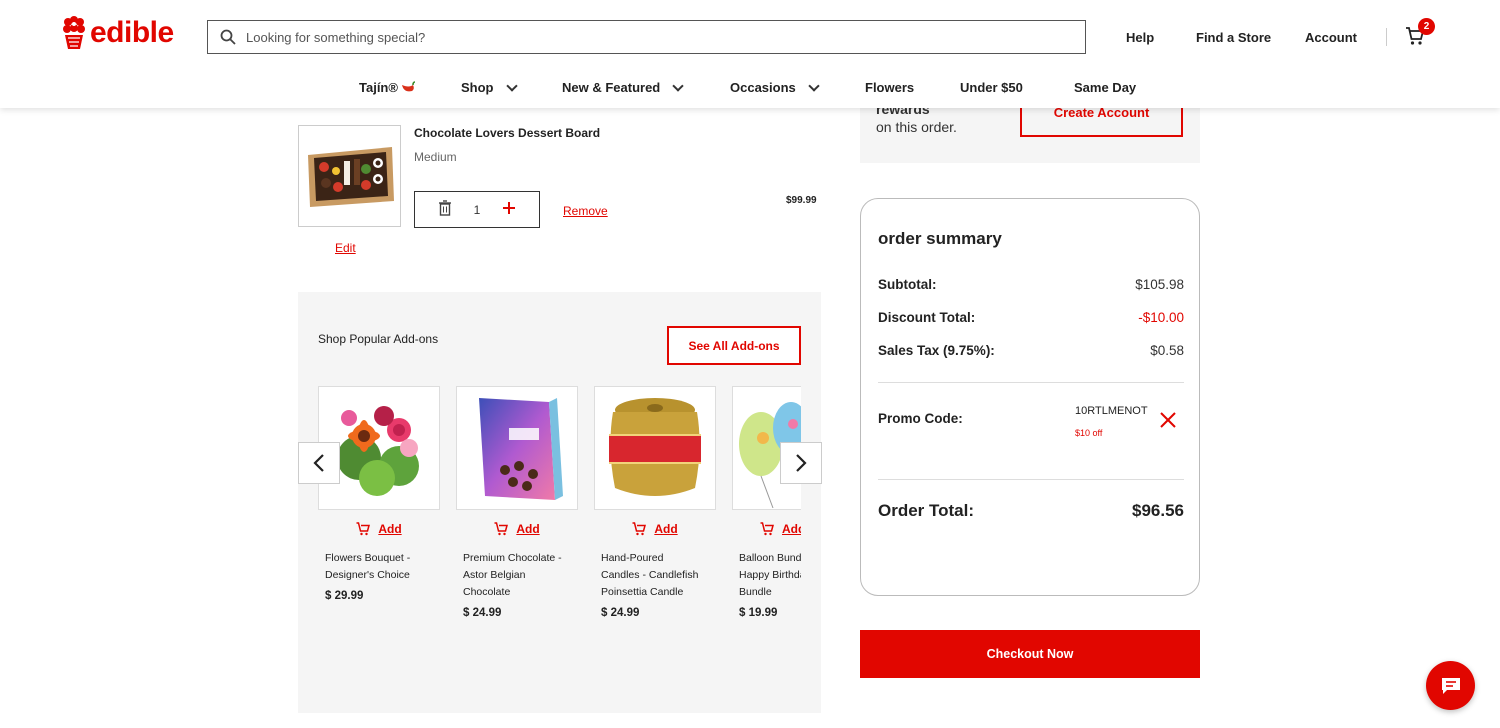 This screenshot has height=728, width=1500. I want to click on candle-jar-image, so click(655, 448).